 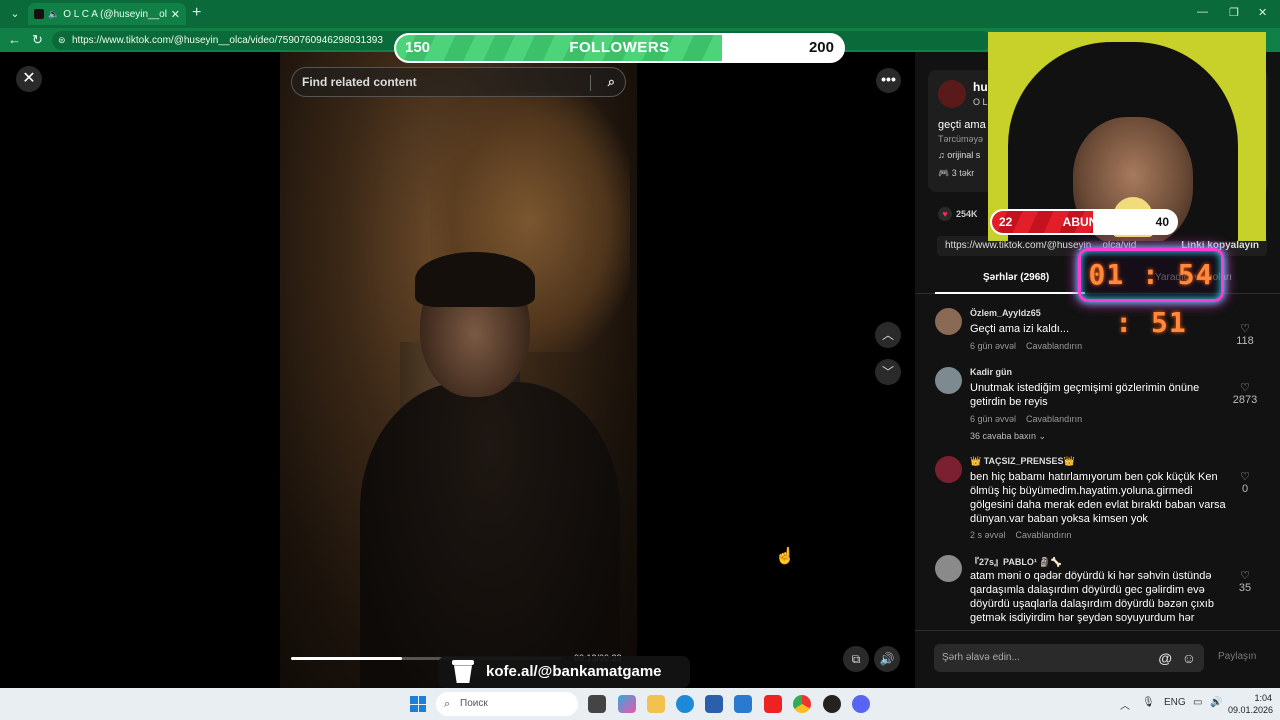 What do you see at coordinates (490, 535) in the screenshot?
I see `video-person-body` at bounding box center [490, 535].